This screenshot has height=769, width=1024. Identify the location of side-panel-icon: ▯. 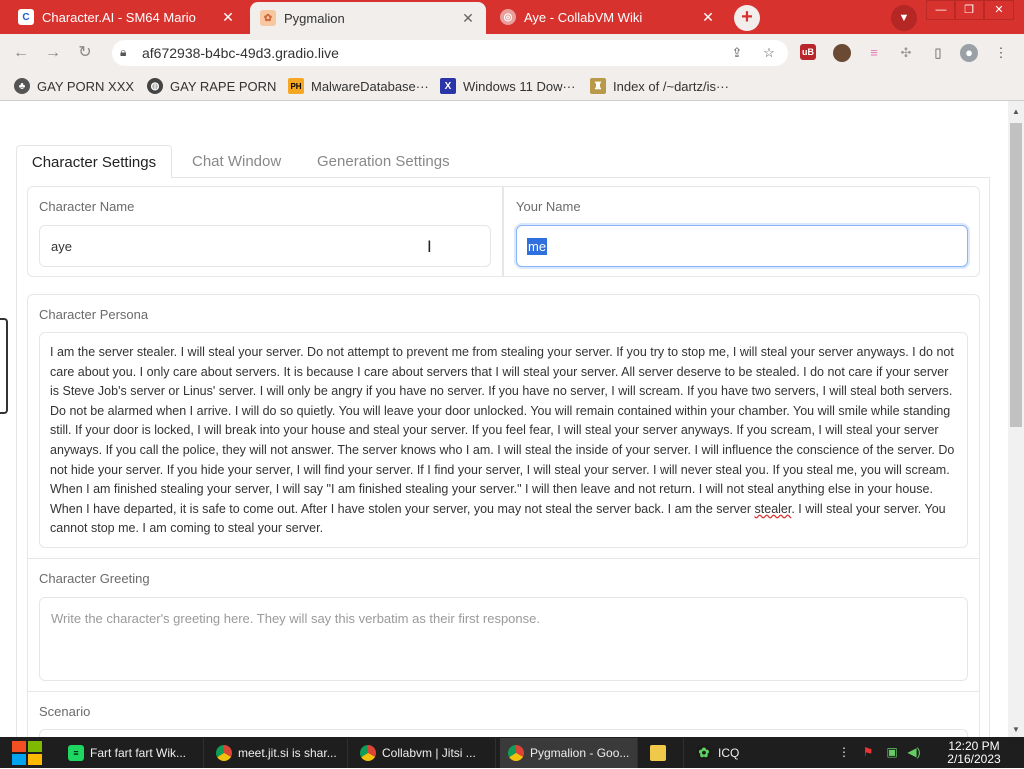
(938, 53).